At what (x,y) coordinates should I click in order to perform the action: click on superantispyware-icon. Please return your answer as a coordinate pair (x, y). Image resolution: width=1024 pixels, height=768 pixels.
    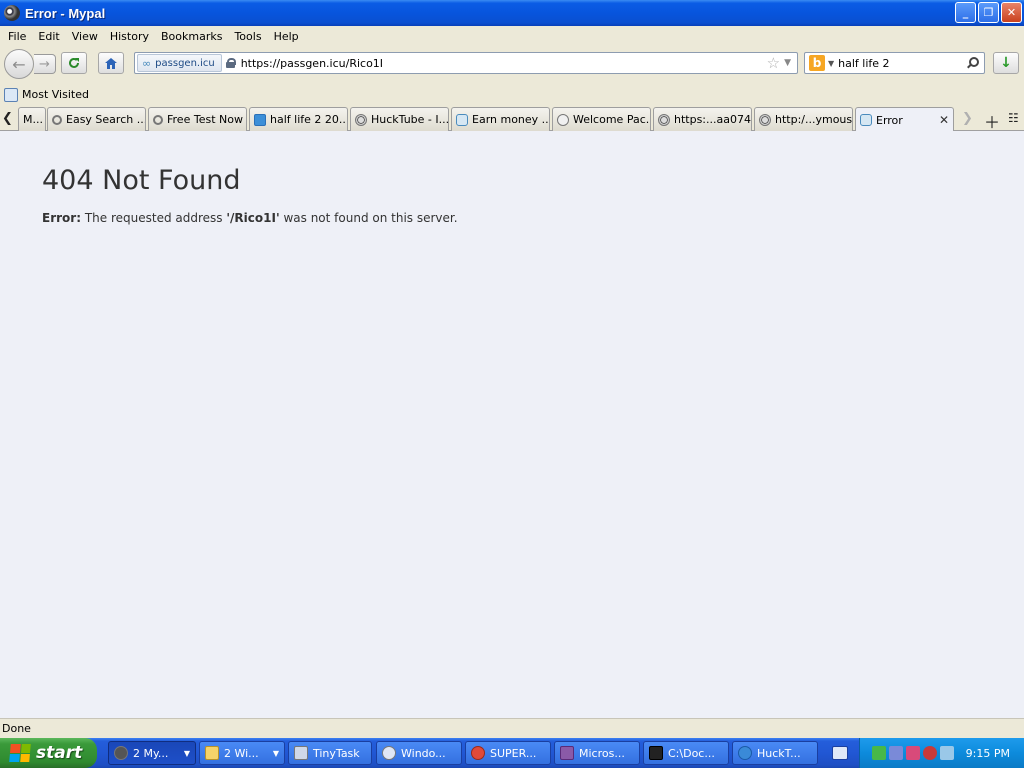
    Looking at the image, I should click on (478, 753).